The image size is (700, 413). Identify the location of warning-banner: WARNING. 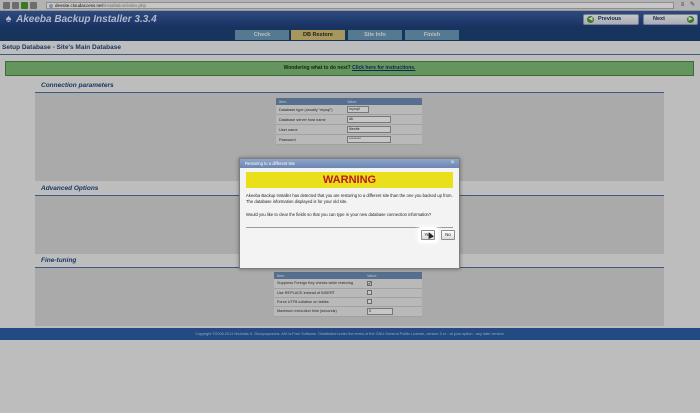
(349, 180).